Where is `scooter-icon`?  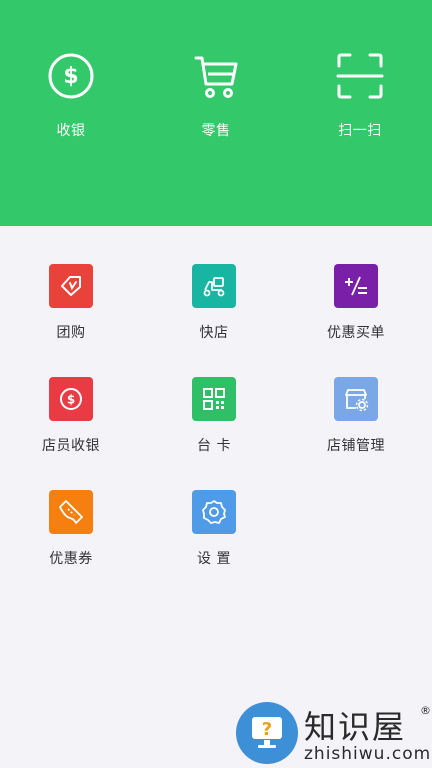 scooter-icon is located at coordinates (214, 287).